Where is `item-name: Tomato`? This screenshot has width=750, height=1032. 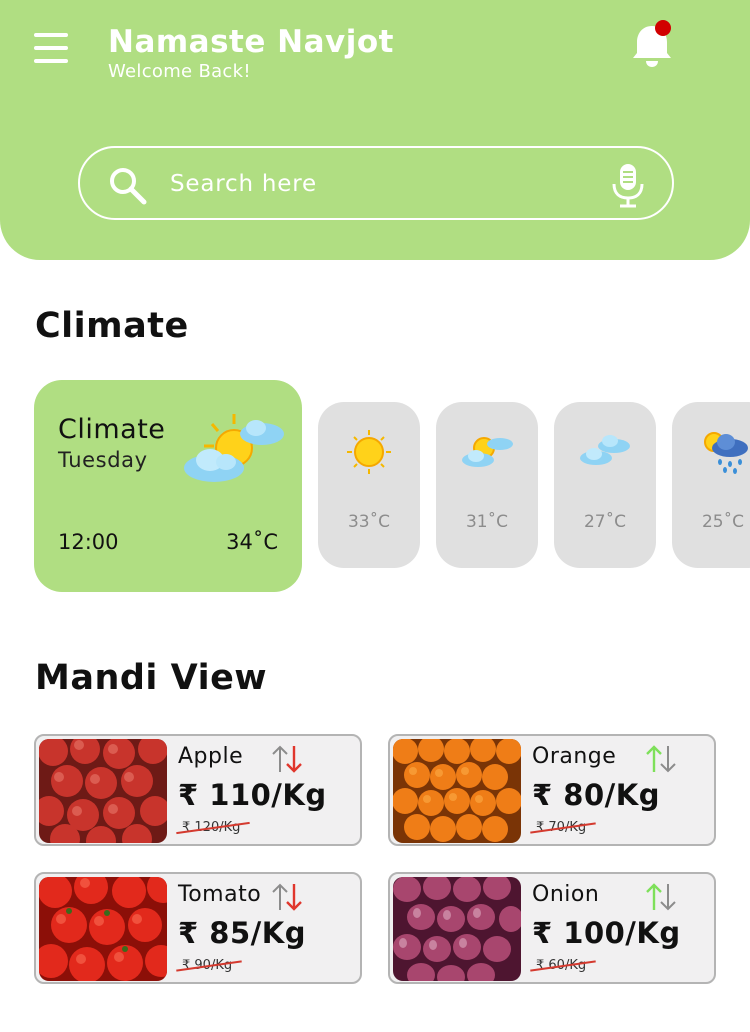
item-name: Tomato is located at coordinates (220, 894).